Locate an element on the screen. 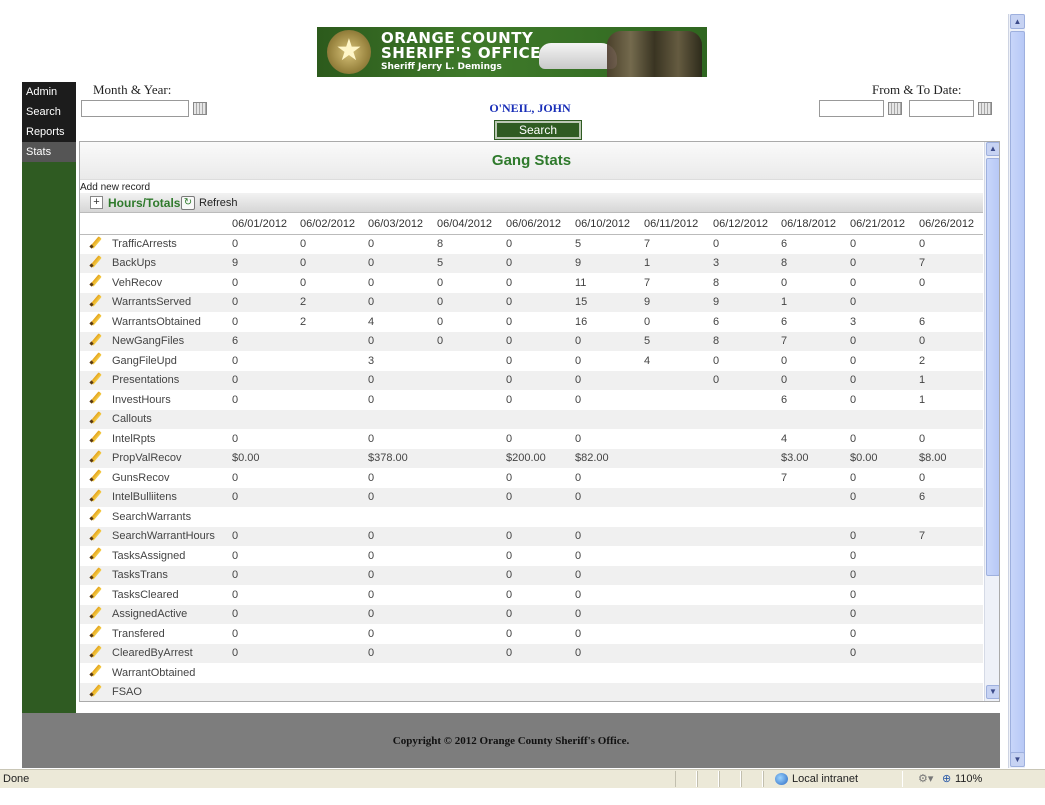  from-date-input is located at coordinates (851, 108).